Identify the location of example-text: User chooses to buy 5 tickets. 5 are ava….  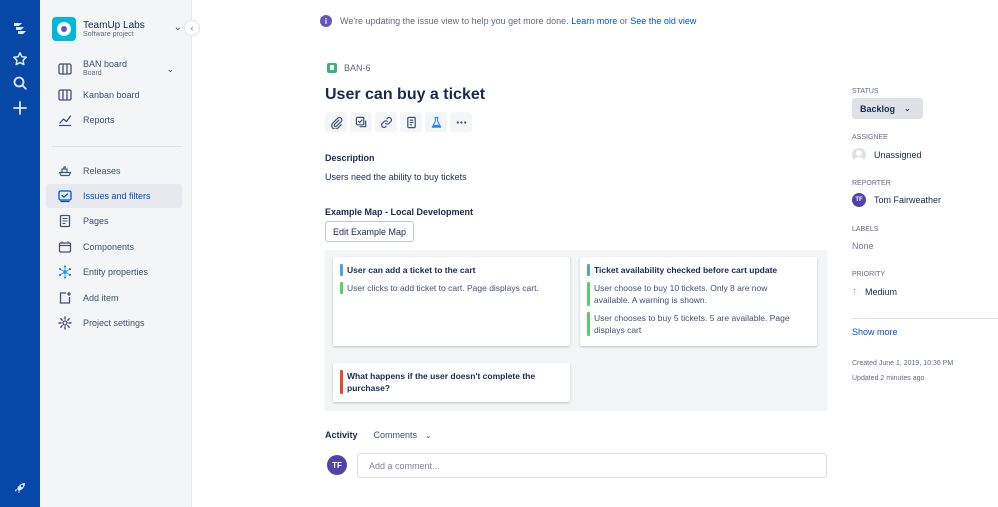
(692, 324).